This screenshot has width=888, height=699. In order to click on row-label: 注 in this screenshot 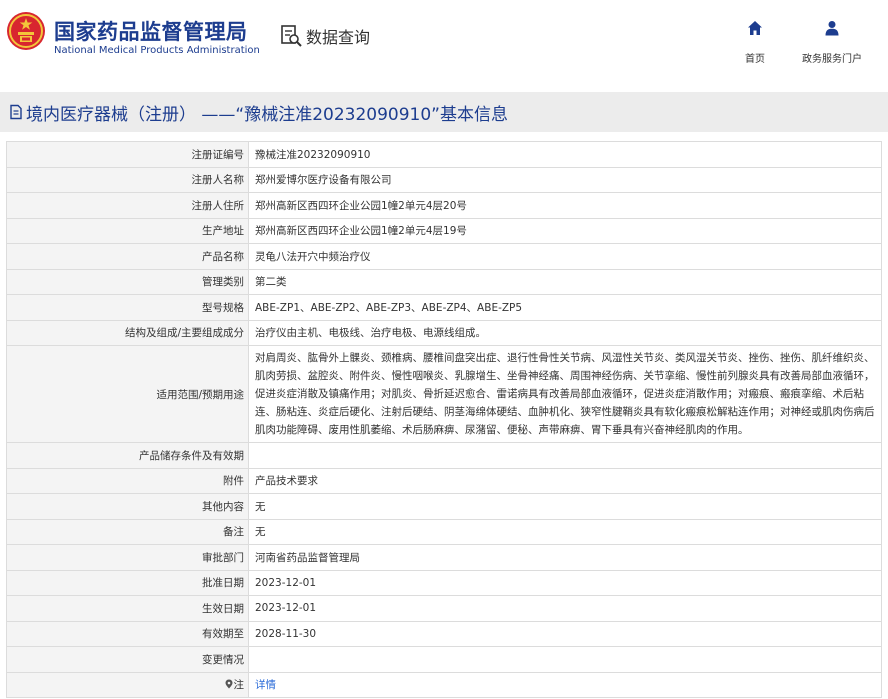, I will do `click(239, 685)`.